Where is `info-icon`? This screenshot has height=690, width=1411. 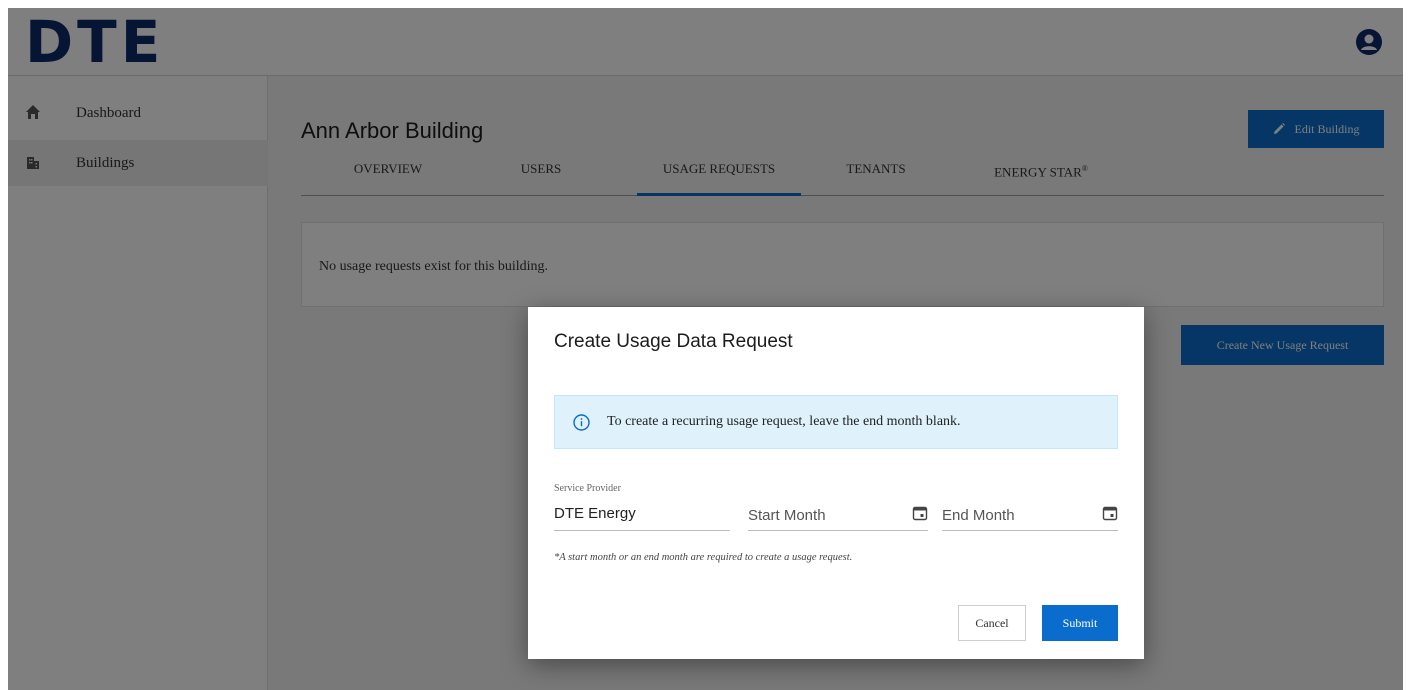 info-icon is located at coordinates (581, 422).